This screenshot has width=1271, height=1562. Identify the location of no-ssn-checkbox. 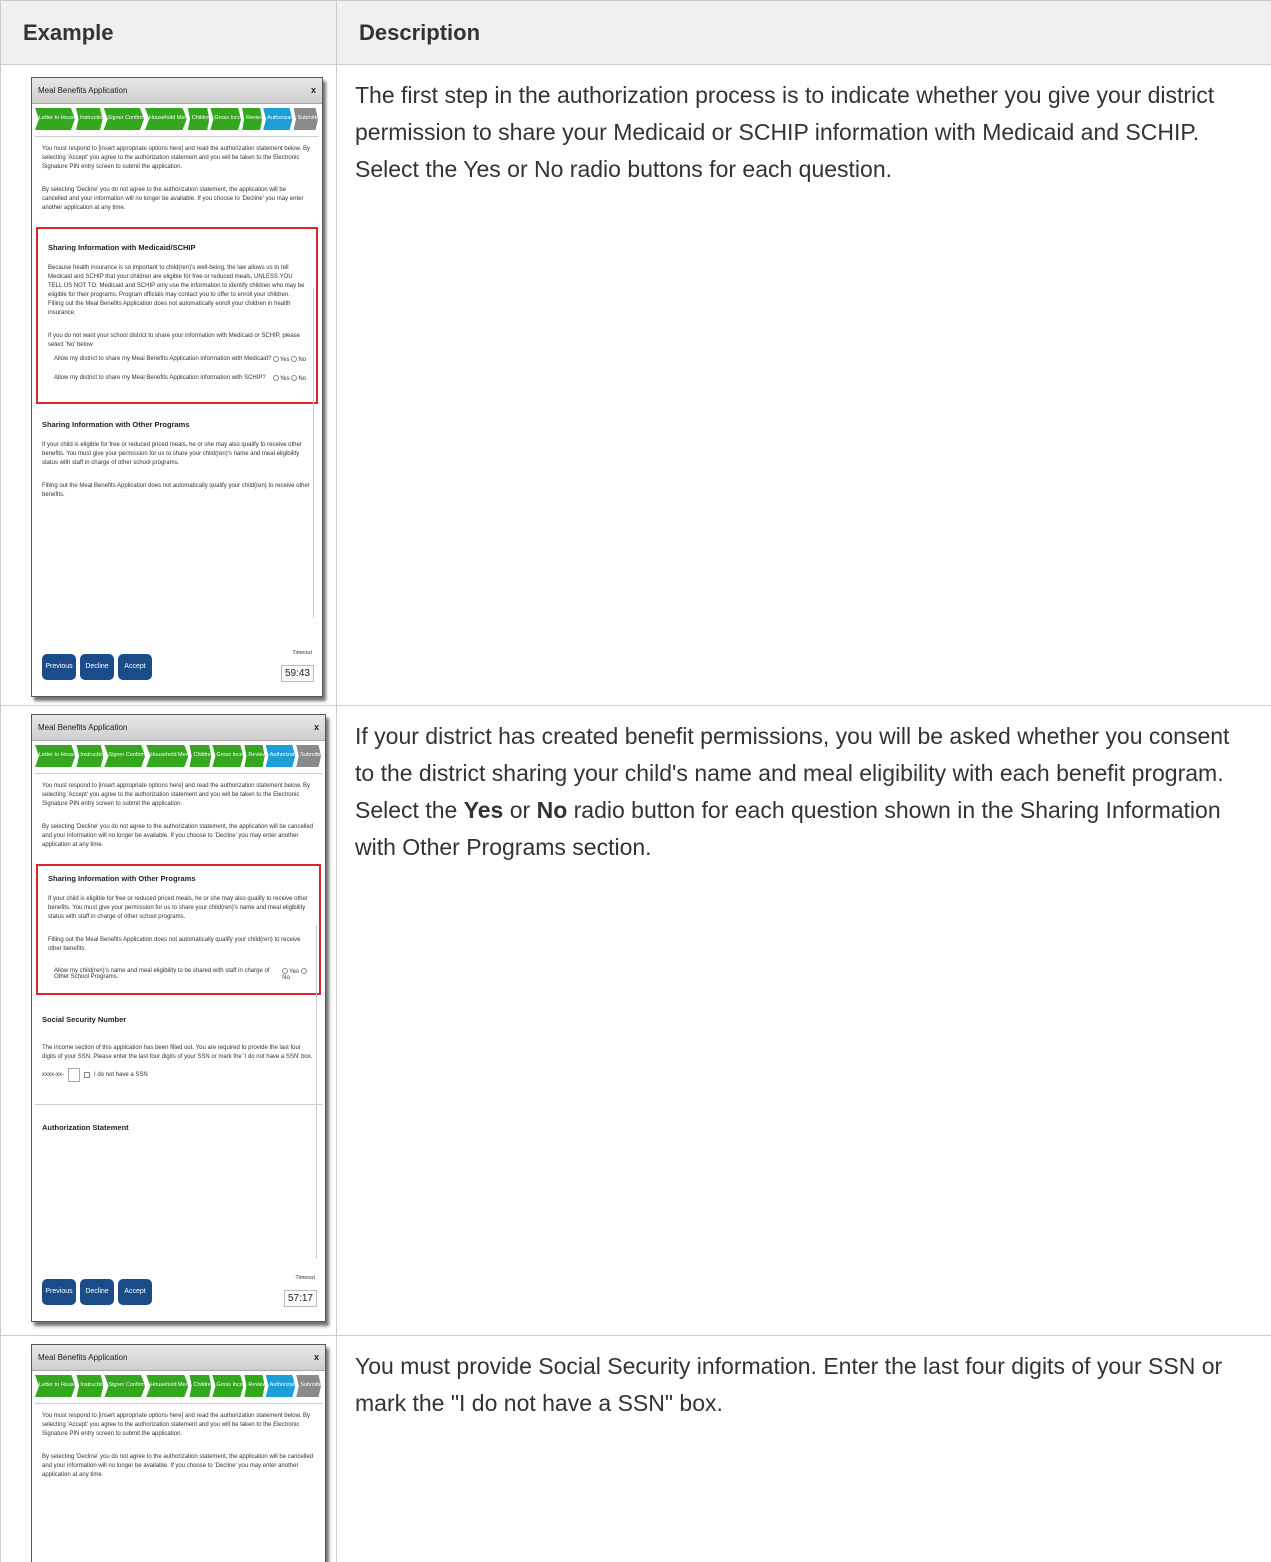
(87, 1075).